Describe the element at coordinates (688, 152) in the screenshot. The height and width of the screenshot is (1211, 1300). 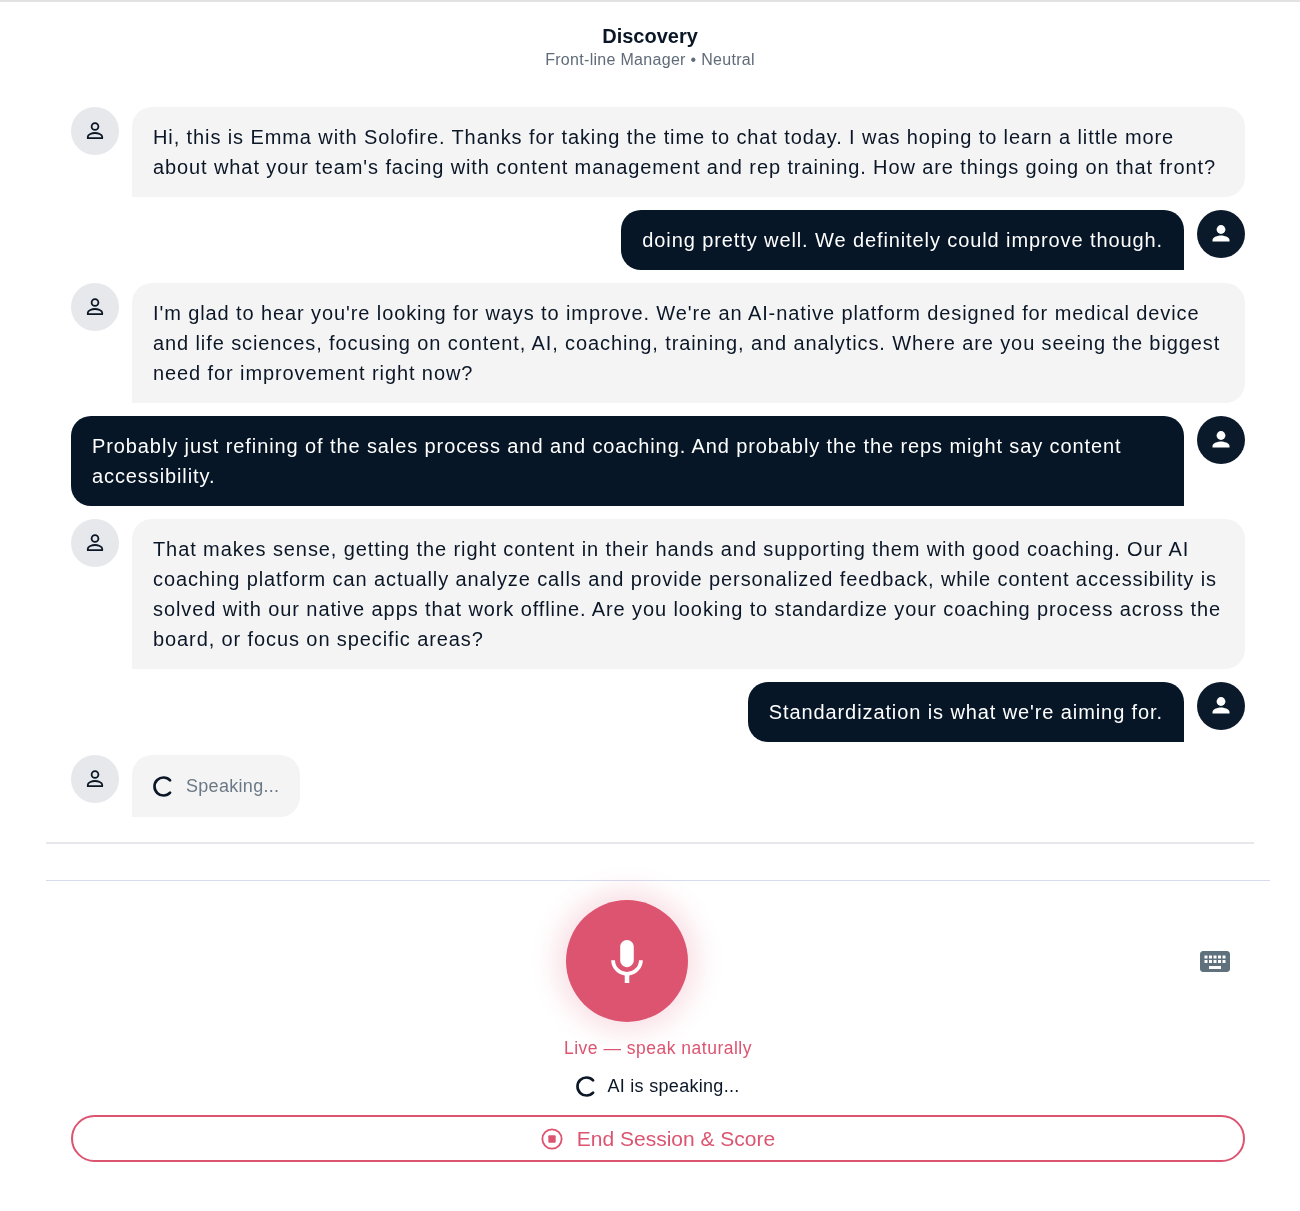
I see `message-bubble: Hi, this is Emma with Solofire. Thanks for taking the time to chat today. I was hoping to learn a little more about what your team's facing with content management and rep training. How are things going on that front?` at that location.